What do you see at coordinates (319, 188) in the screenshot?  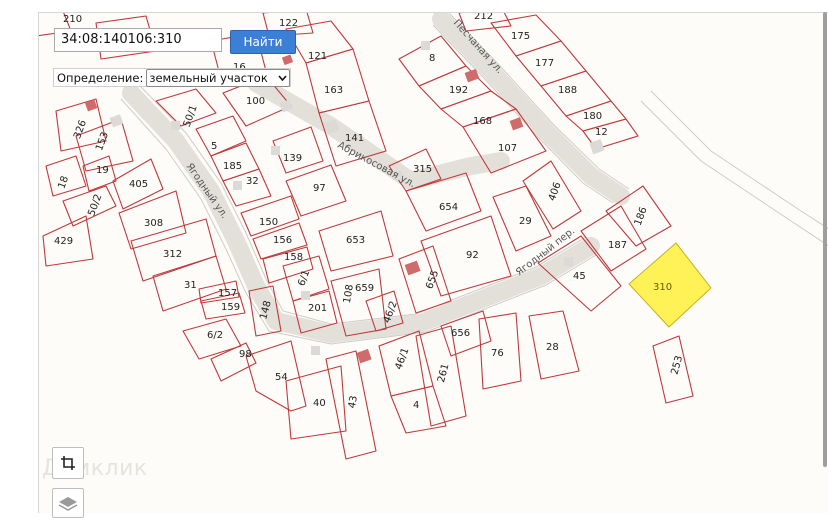 I see `svg-text: 97` at bounding box center [319, 188].